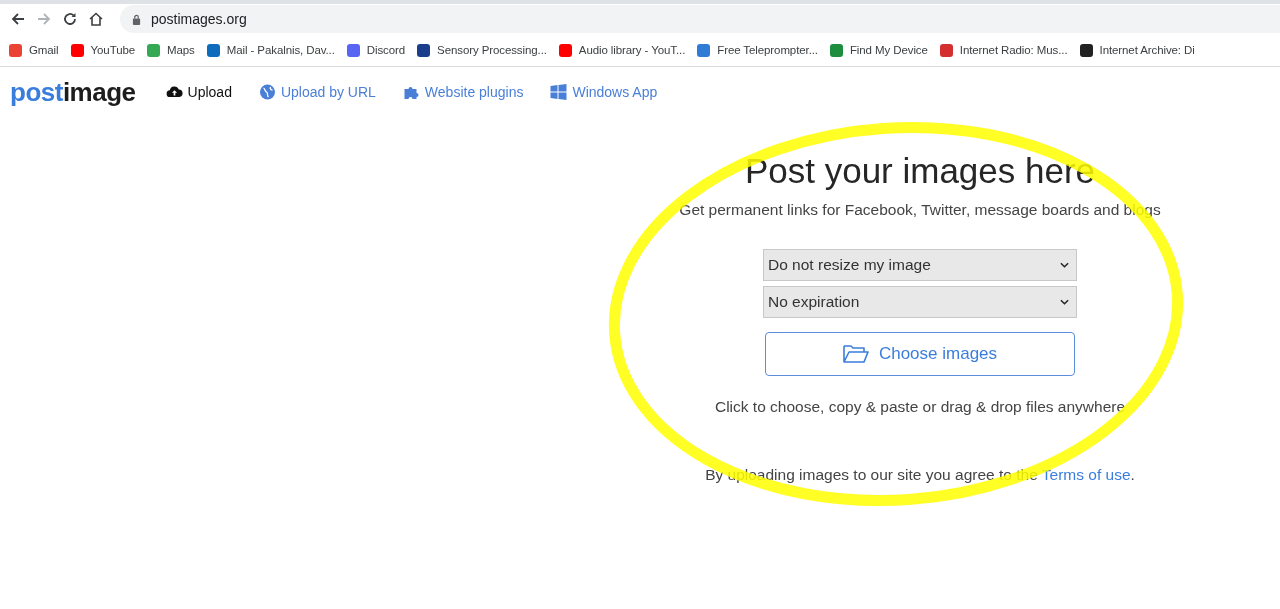 The height and width of the screenshot is (609, 1280). What do you see at coordinates (70, 19) in the screenshot?
I see `reload-icon` at bounding box center [70, 19].